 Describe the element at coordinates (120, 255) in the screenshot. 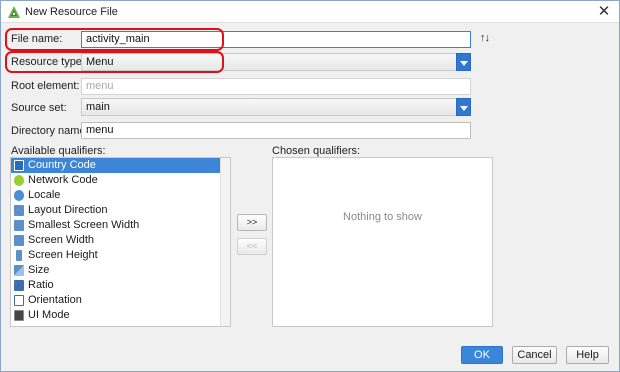

I see `list-item: Screen Height` at that location.